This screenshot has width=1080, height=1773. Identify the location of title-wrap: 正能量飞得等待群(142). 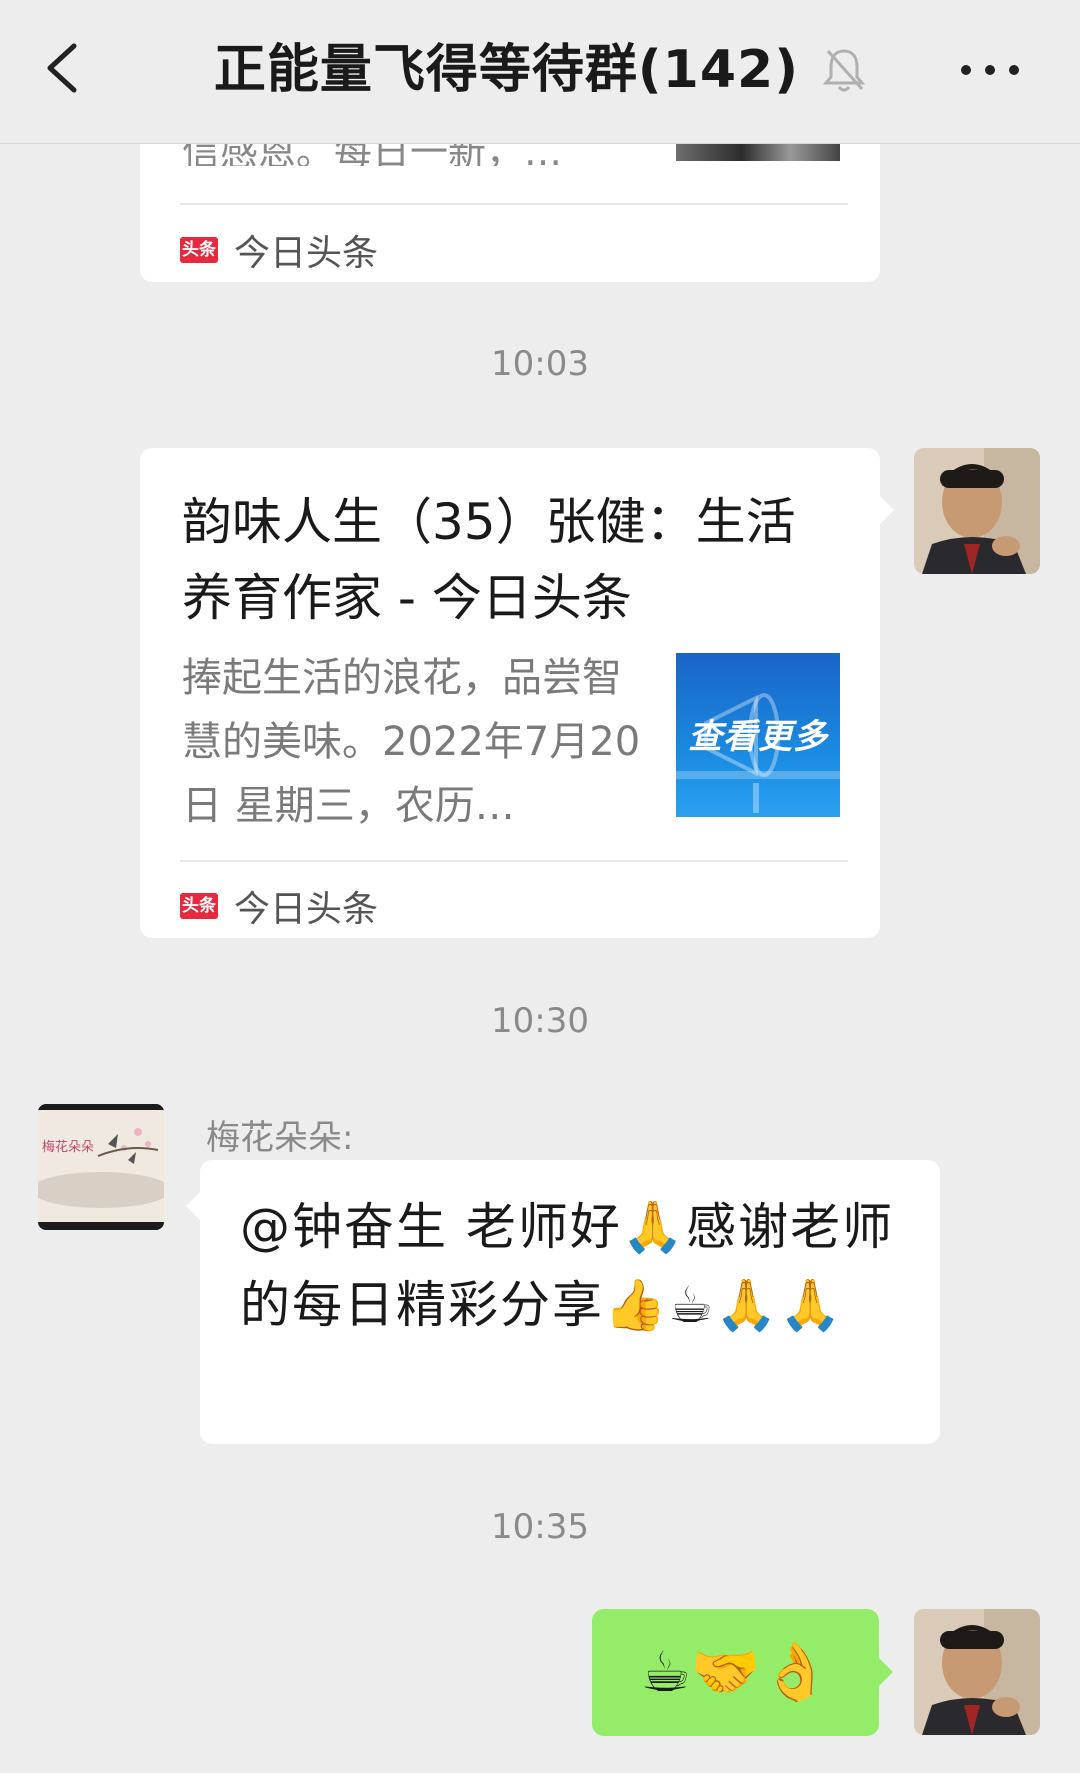
(540, 70).